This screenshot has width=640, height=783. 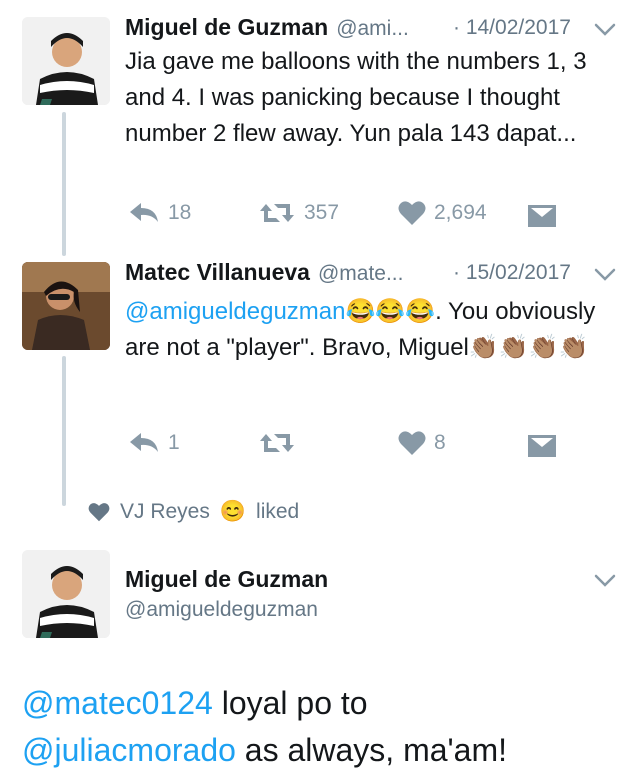 I want to click on like-count: 2,694, so click(x=460, y=212).